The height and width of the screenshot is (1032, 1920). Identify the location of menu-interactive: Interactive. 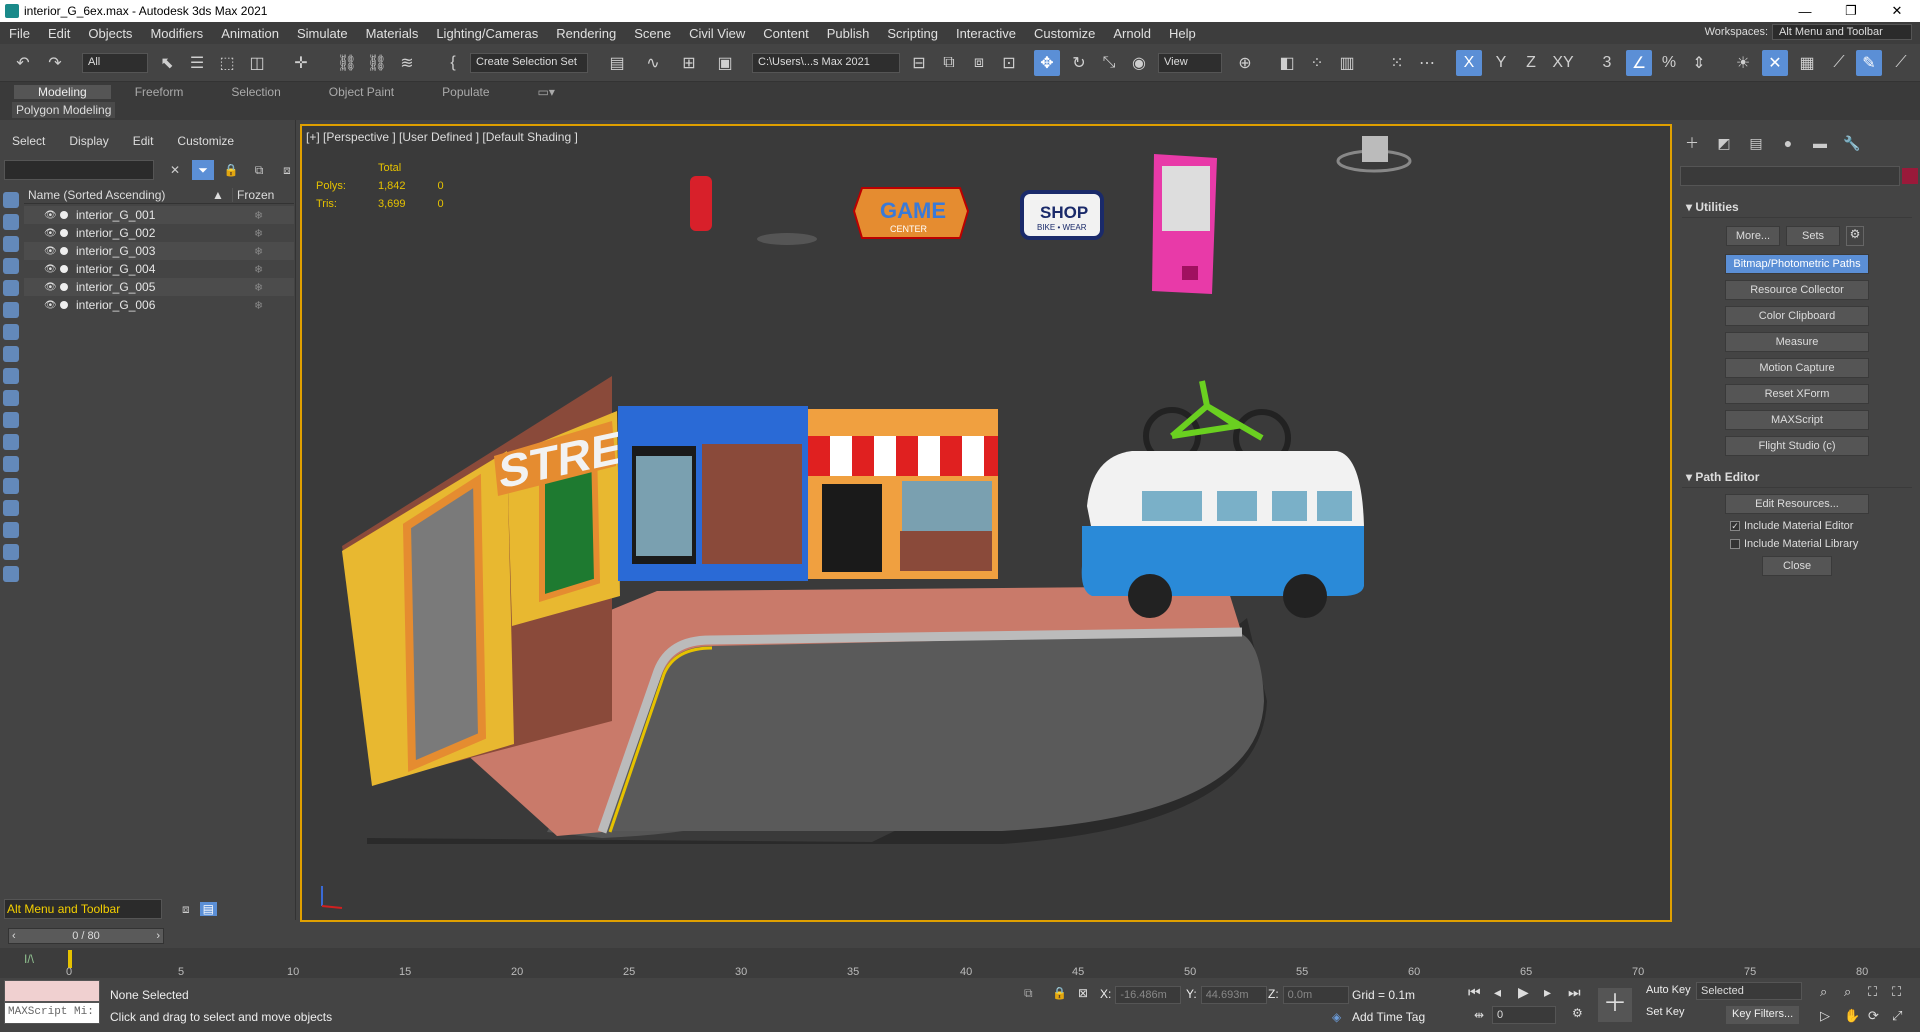
(986, 33).